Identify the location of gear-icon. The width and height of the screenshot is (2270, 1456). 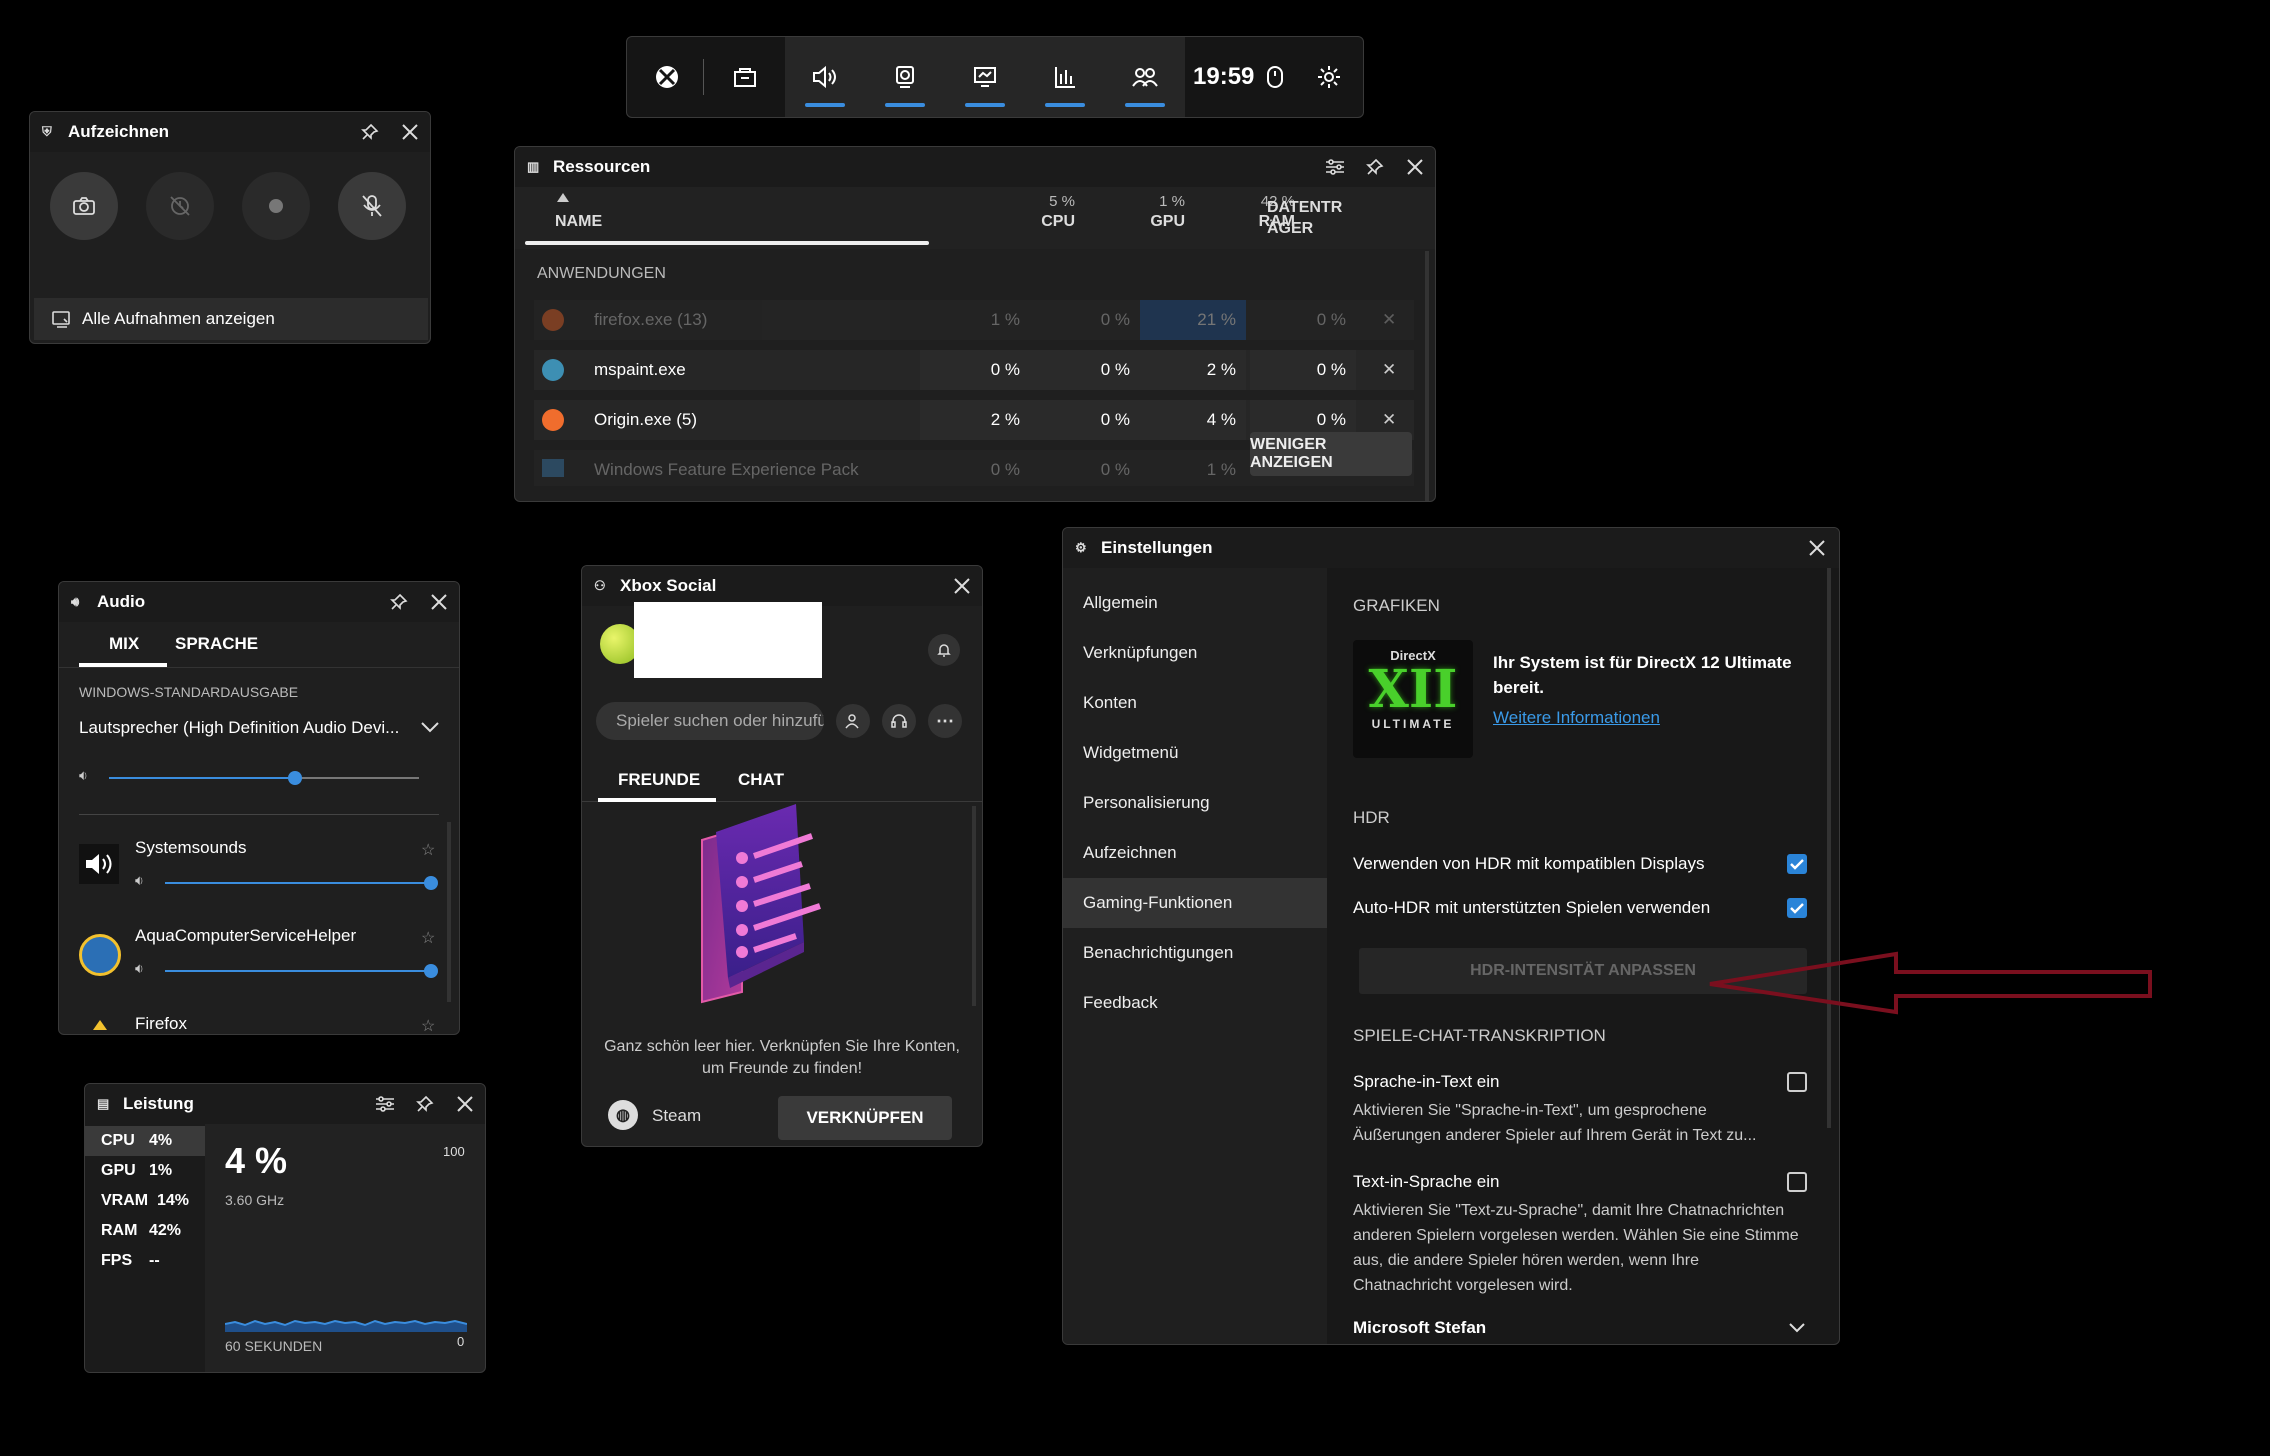
(1329, 77).